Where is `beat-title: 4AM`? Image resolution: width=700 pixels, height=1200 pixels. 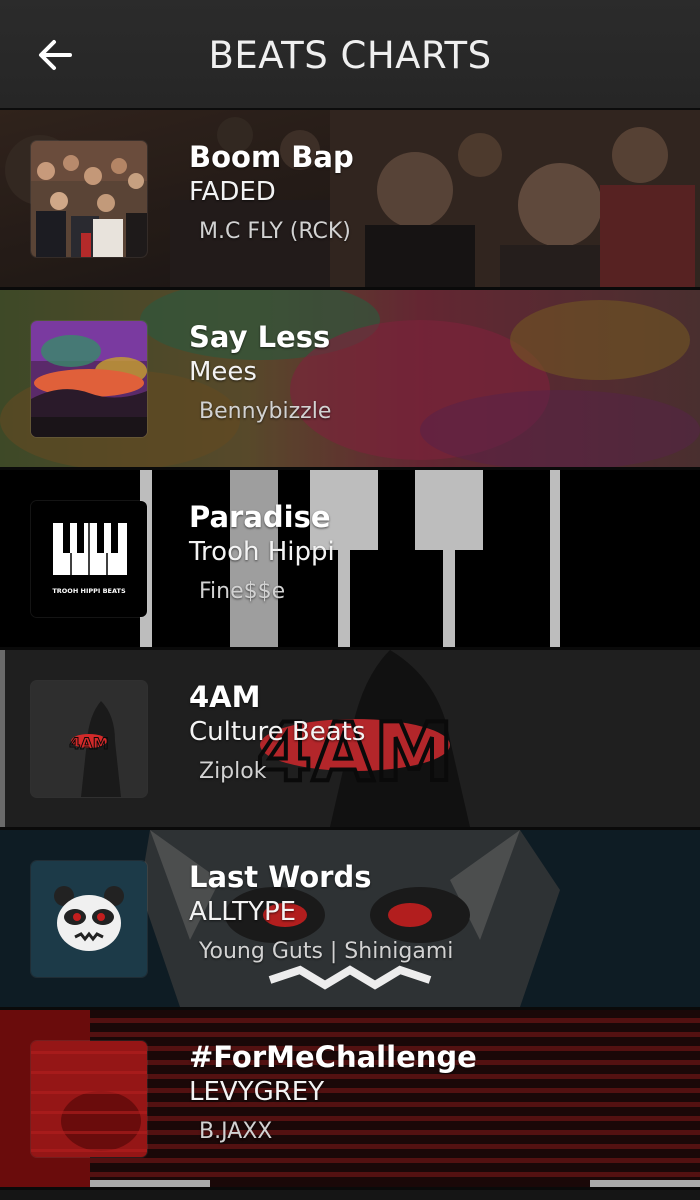 beat-title: 4AM is located at coordinates (225, 697).